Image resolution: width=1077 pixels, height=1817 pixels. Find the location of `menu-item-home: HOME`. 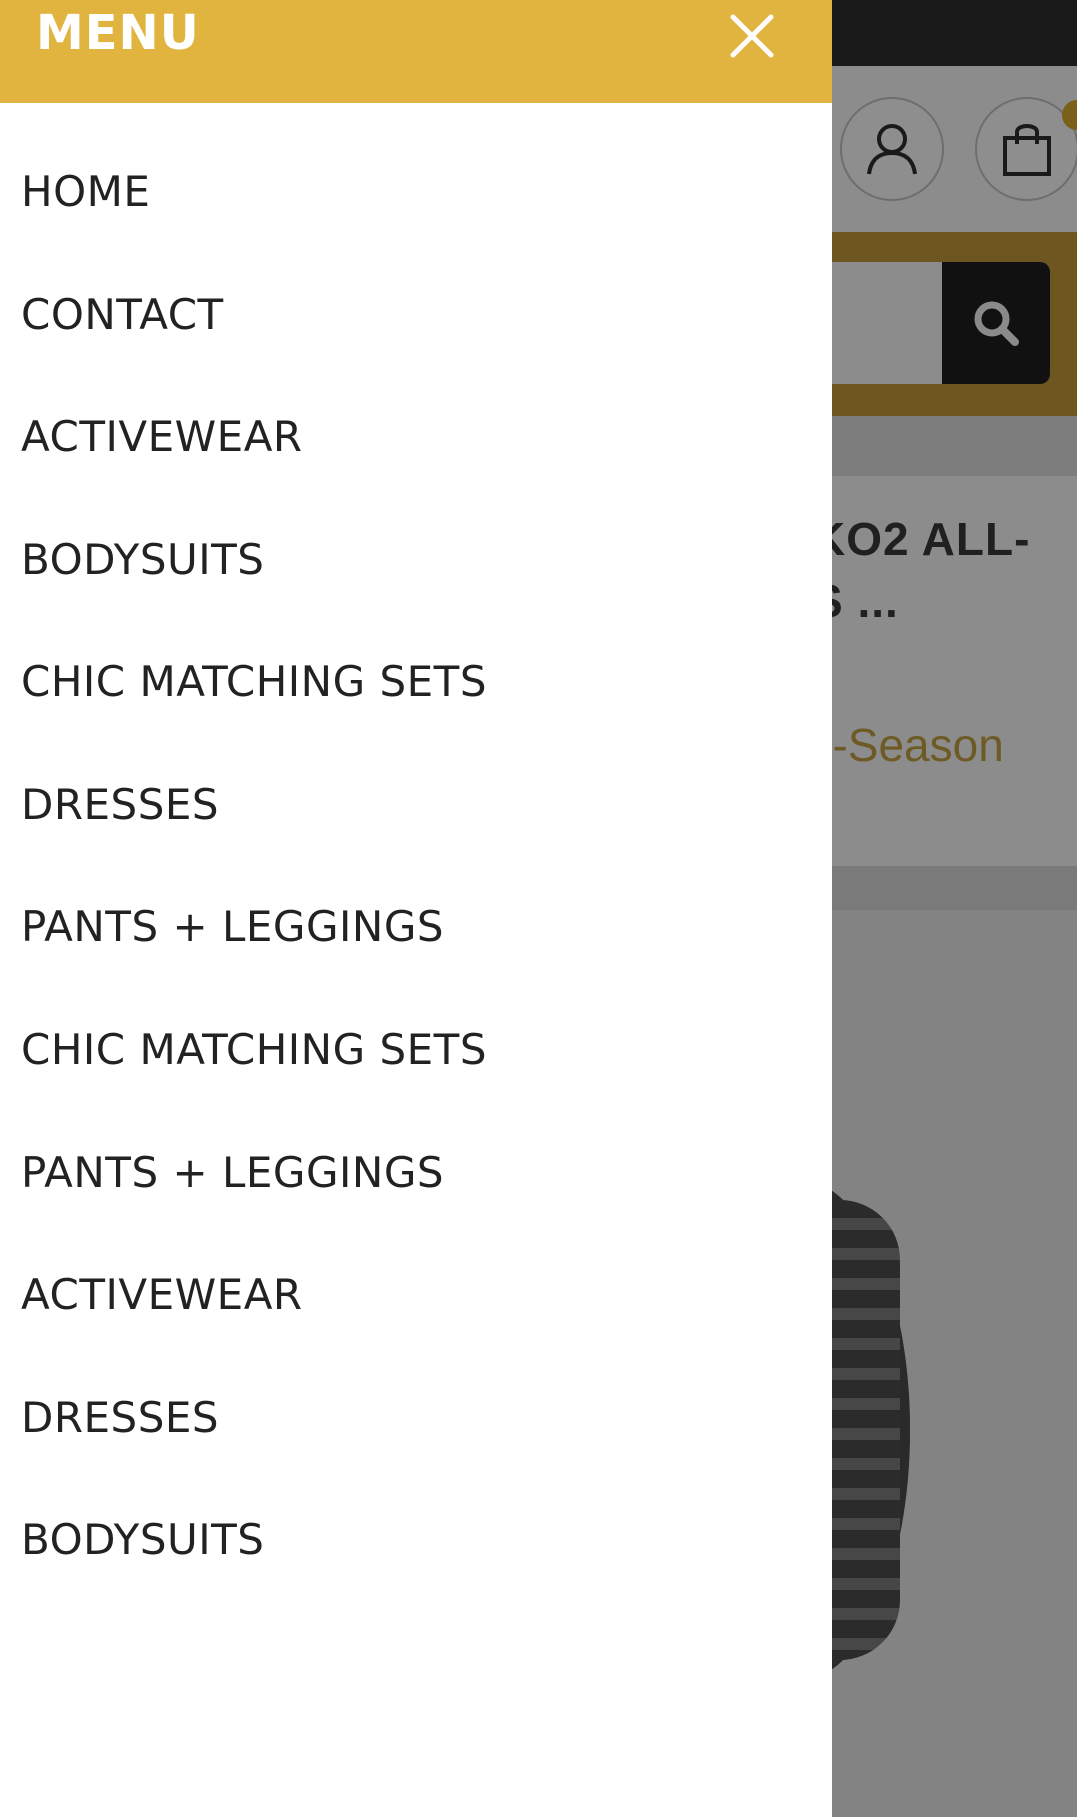

menu-item-home: HOME is located at coordinates (85, 192).